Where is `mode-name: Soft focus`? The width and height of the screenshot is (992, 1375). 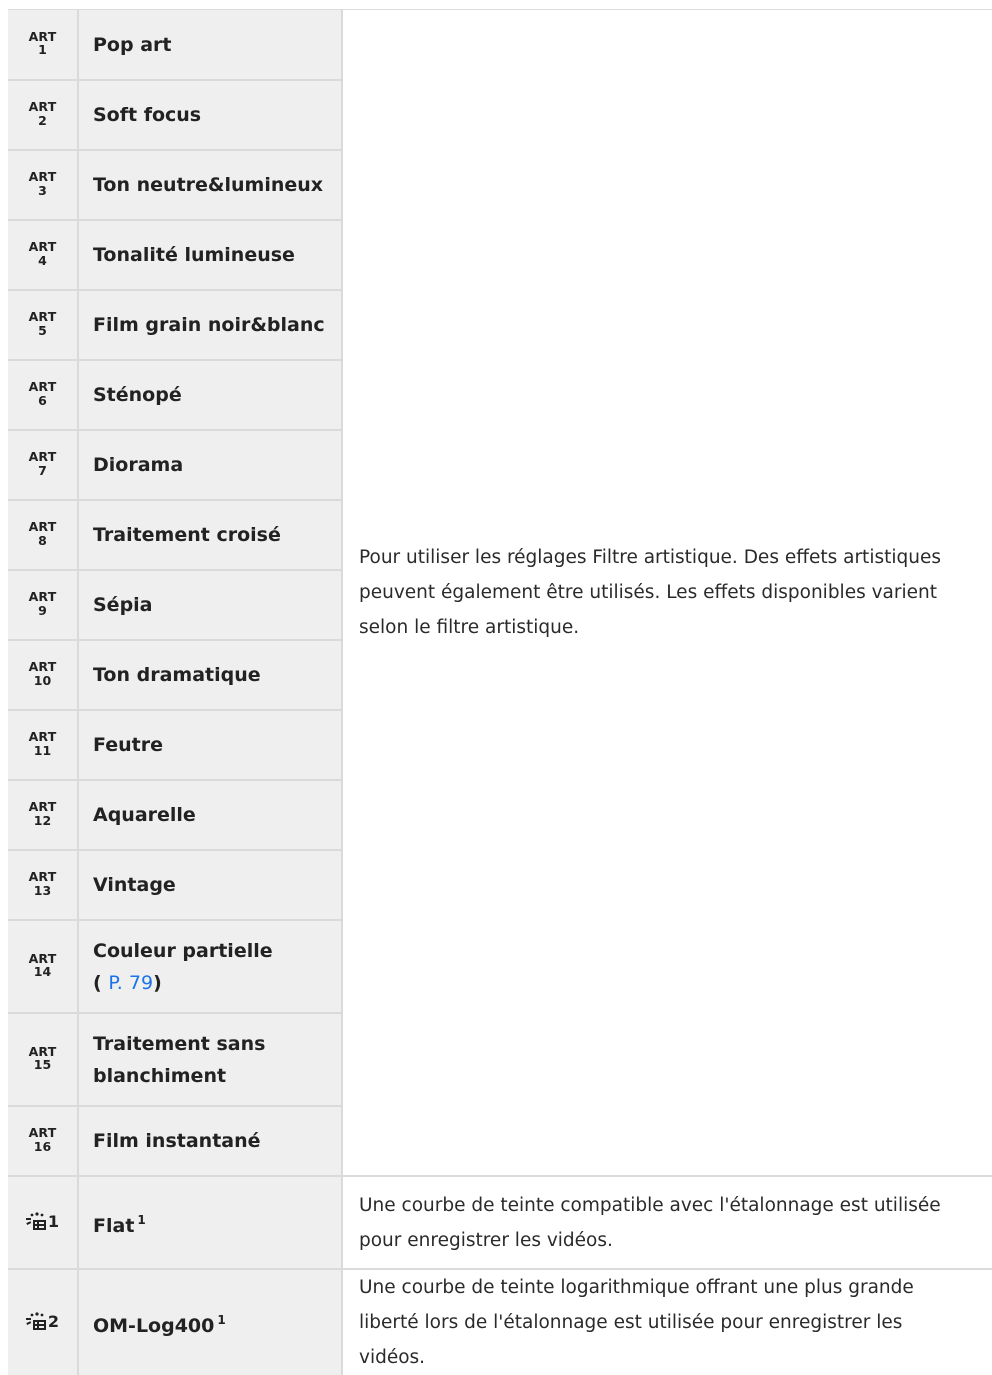
mode-name: Soft focus is located at coordinates (210, 115).